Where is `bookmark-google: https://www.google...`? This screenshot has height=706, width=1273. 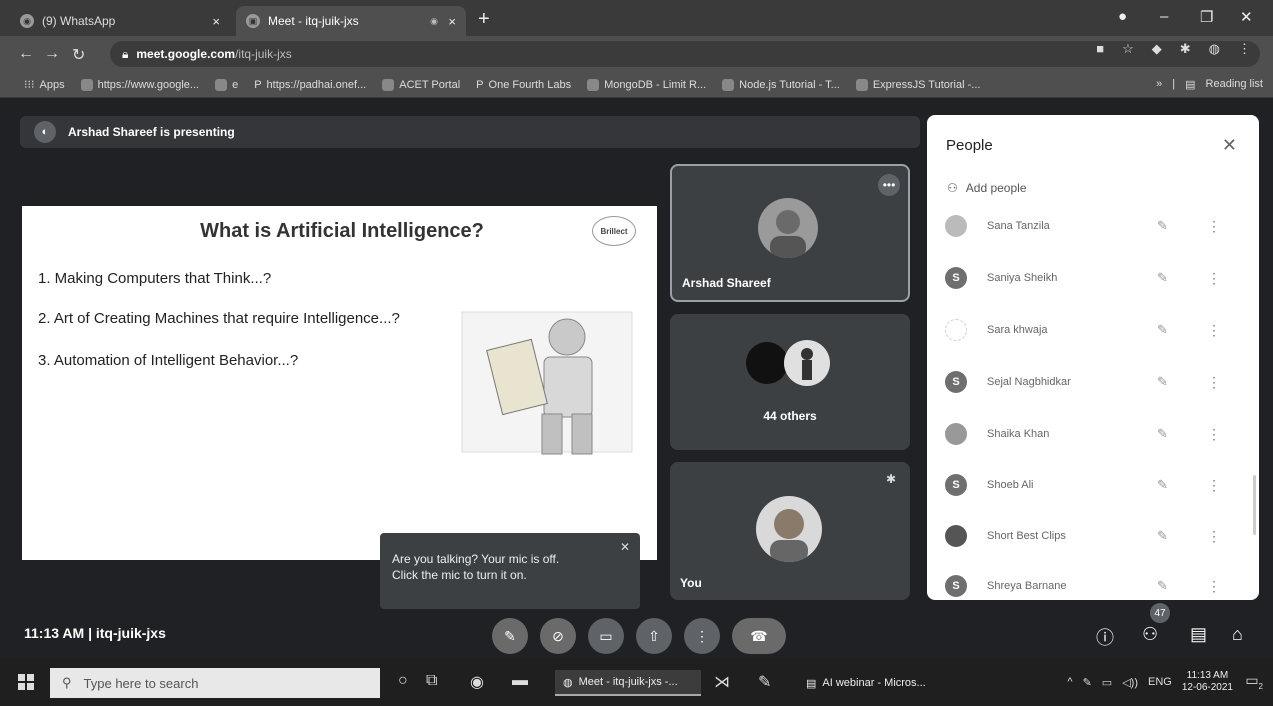
bookmark-google: https://www.google... is located at coordinates (139, 84).